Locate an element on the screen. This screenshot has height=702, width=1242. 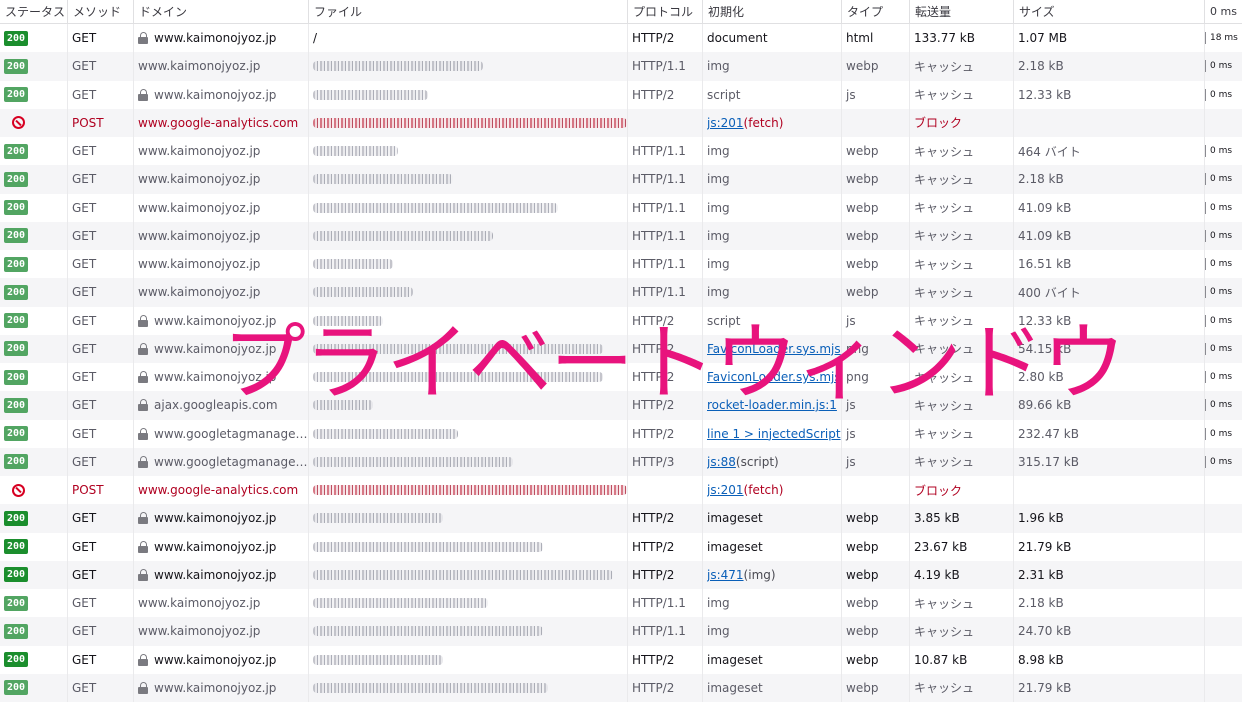
initiator-cell: js:471 (img) is located at coordinates (771, 574).